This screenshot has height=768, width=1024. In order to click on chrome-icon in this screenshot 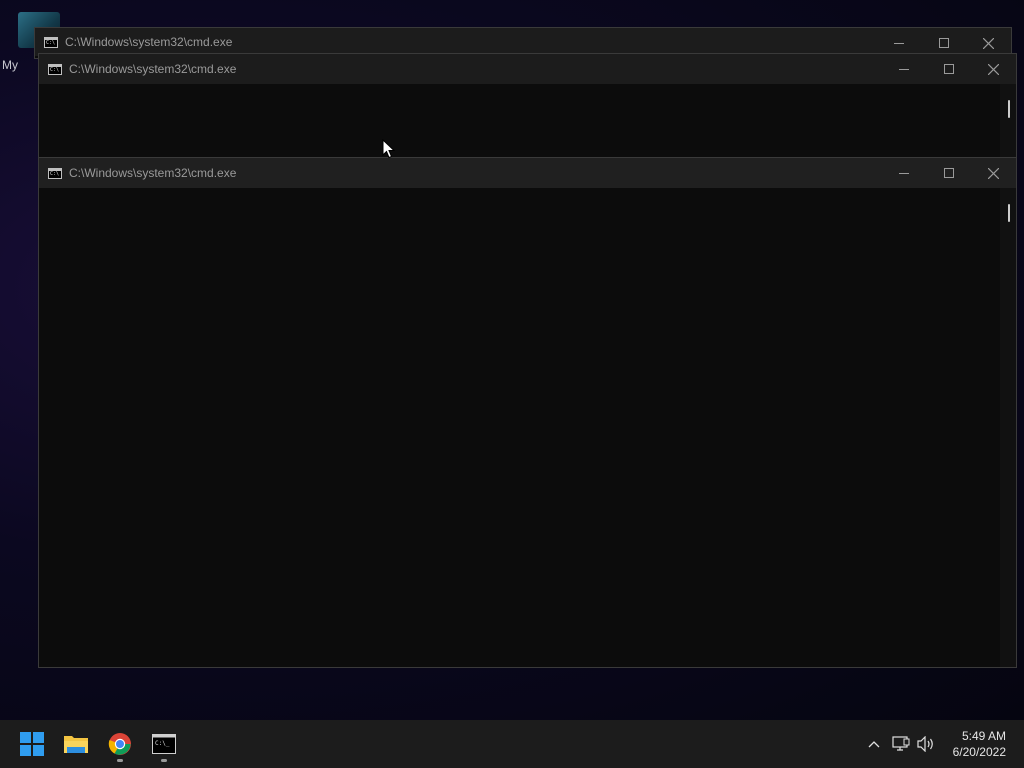, I will do `click(119, 744)`.